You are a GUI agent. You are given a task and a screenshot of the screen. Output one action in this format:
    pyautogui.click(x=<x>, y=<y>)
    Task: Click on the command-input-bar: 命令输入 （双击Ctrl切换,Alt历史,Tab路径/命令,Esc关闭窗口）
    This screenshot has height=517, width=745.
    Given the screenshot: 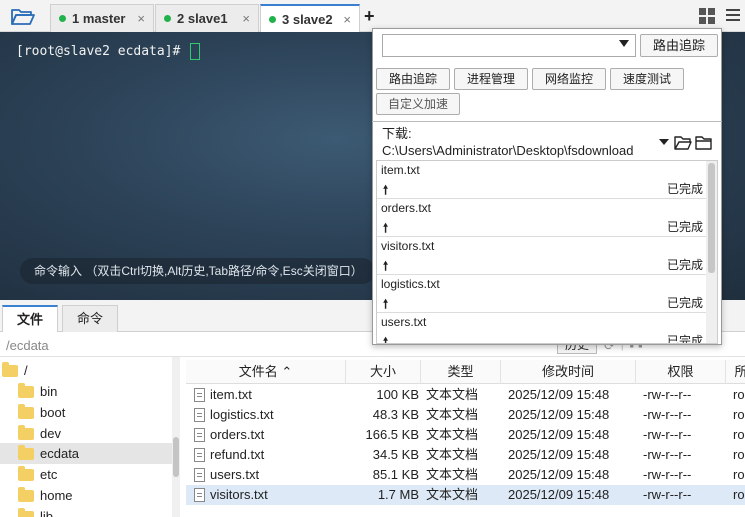 What is the action you would take?
    pyautogui.click(x=197, y=271)
    